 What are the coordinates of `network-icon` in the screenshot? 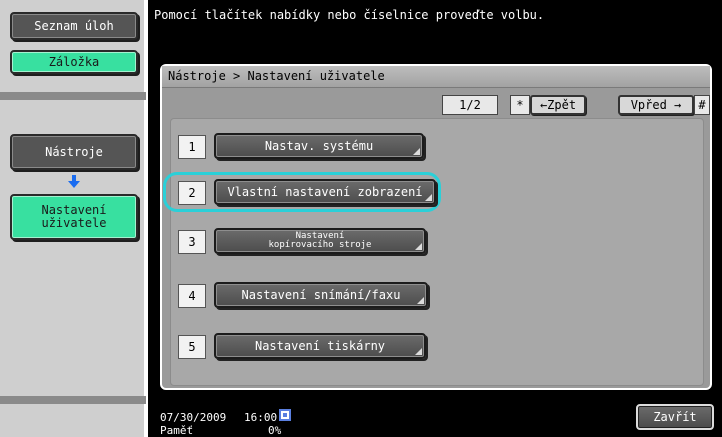 It's located at (285, 414).